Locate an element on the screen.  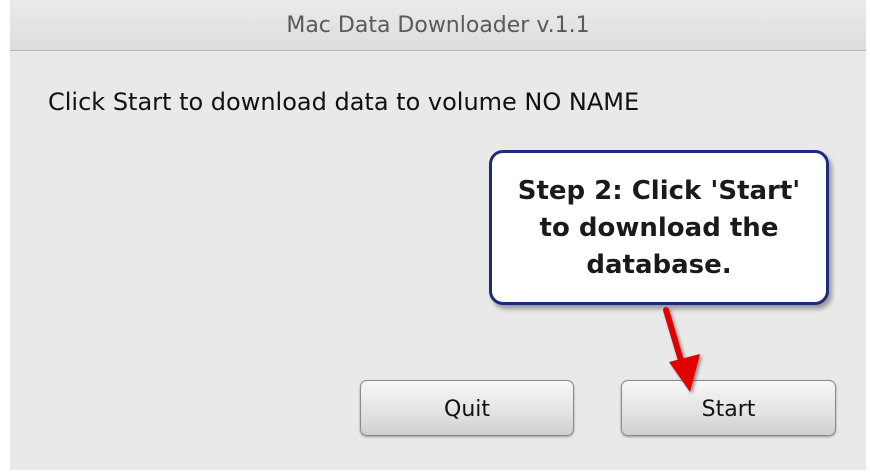
callout-line-1: Step 2: Click 'Start' is located at coordinates (659, 191).